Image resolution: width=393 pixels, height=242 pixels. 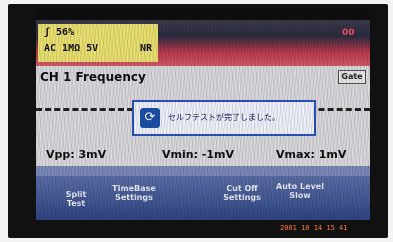 I want to click on dialog-message: セルフテストが完了しました。, so click(x=224, y=117).